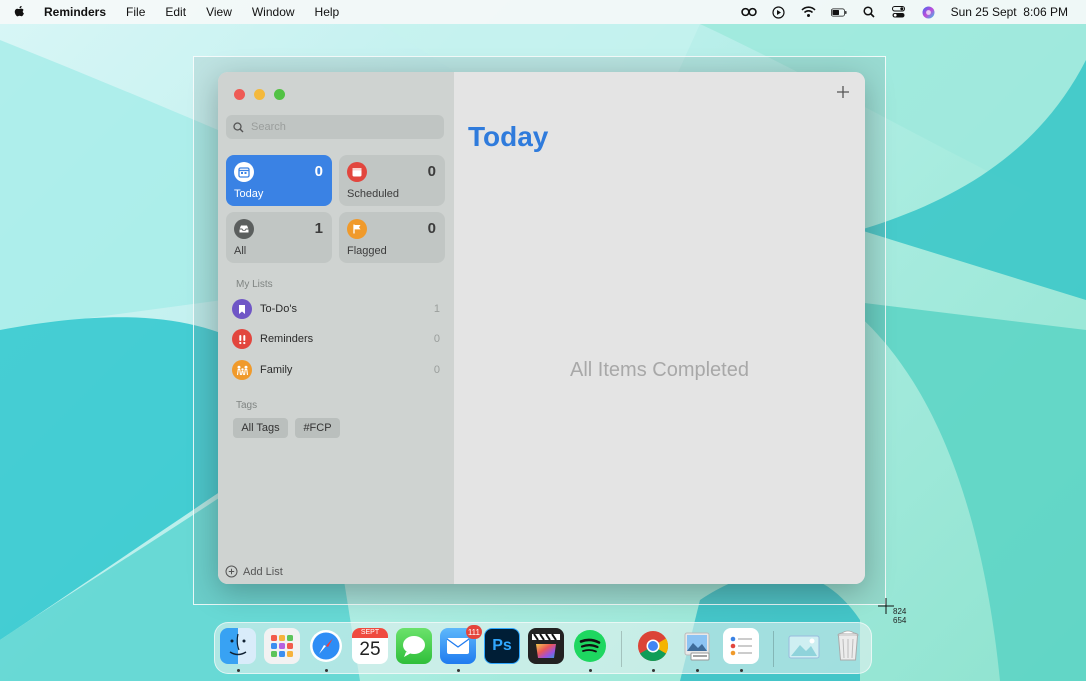 The image size is (1086, 681). I want to click on dock-finder-icon, so click(238, 646).